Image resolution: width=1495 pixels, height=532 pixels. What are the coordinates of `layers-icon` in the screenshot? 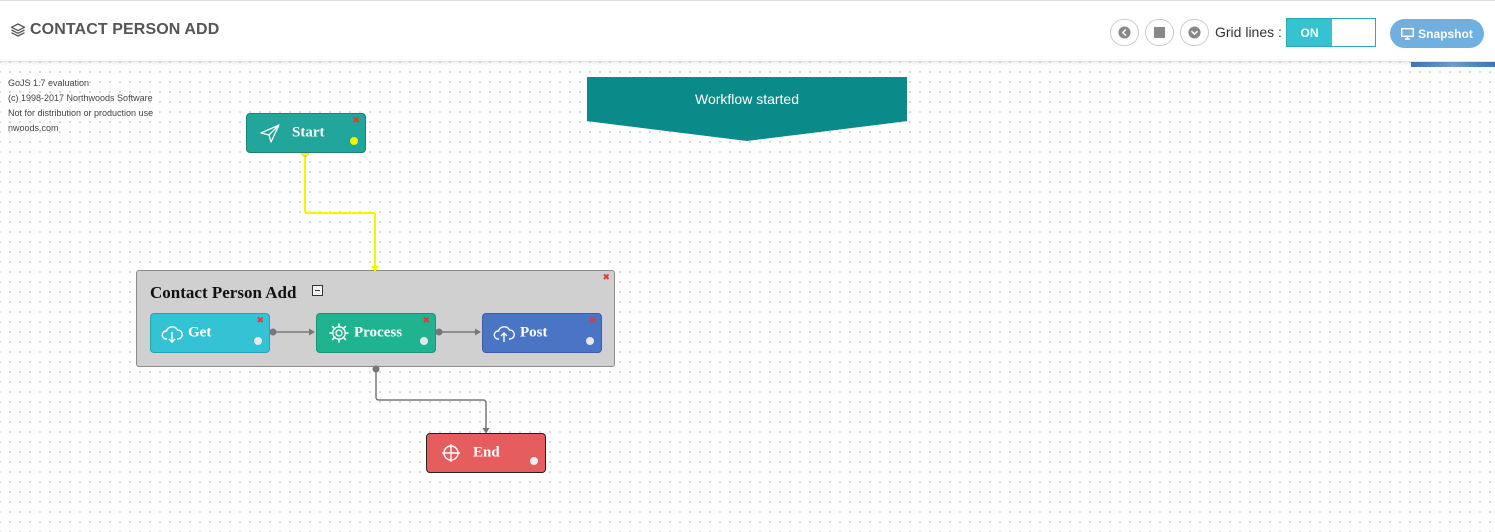 It's located at (18, 30).